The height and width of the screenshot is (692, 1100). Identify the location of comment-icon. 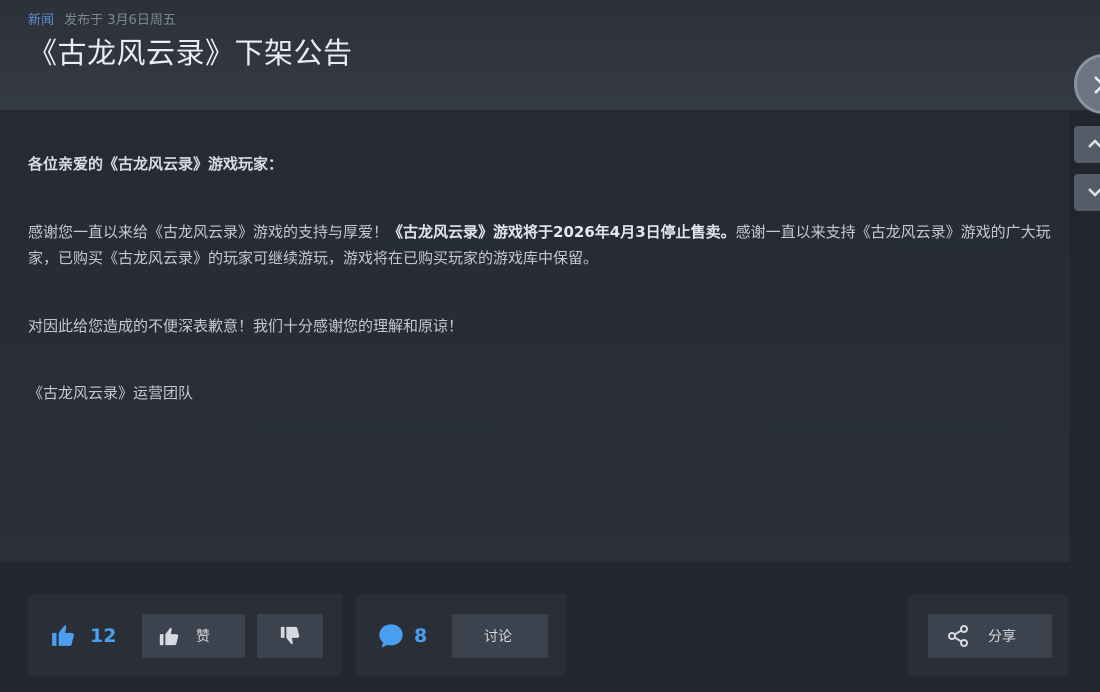
(391, 636).